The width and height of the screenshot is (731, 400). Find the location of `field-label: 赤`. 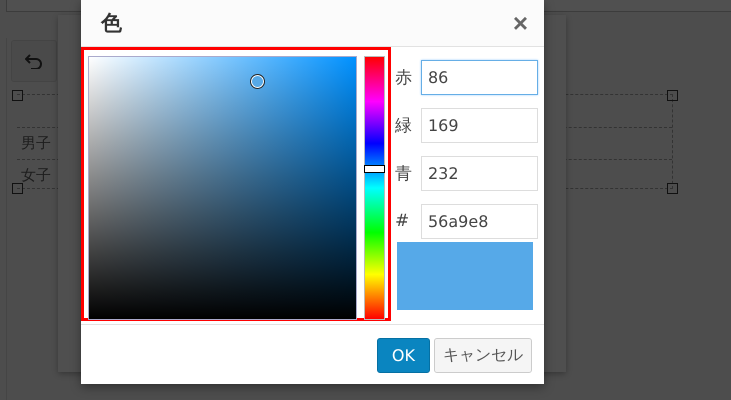

field-label: 赤 is located at coordinates (404, 77).